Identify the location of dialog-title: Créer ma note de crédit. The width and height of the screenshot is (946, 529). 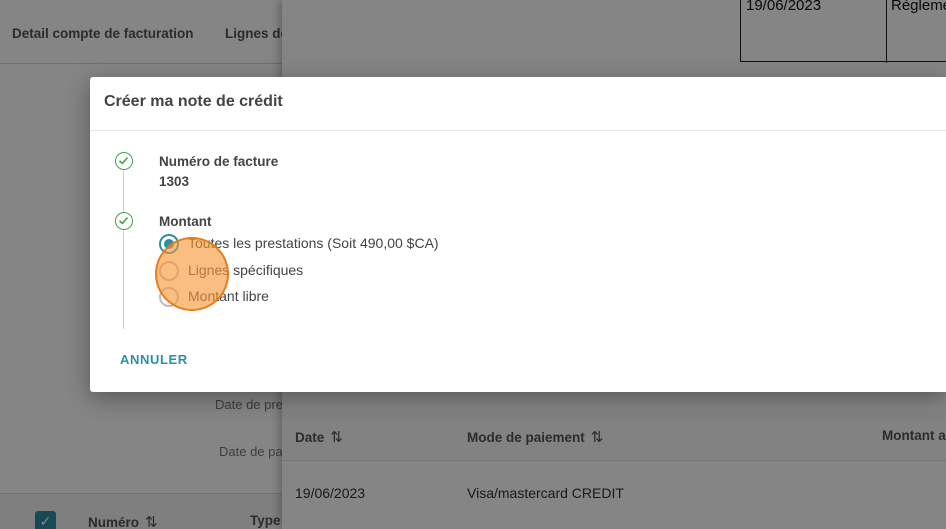
(193, 101).